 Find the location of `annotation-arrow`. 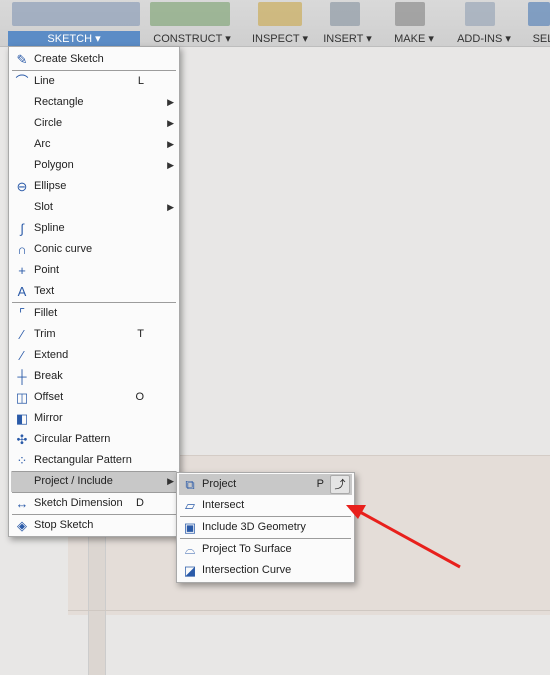

annotation-arrow is located at coordinates (403, 537).